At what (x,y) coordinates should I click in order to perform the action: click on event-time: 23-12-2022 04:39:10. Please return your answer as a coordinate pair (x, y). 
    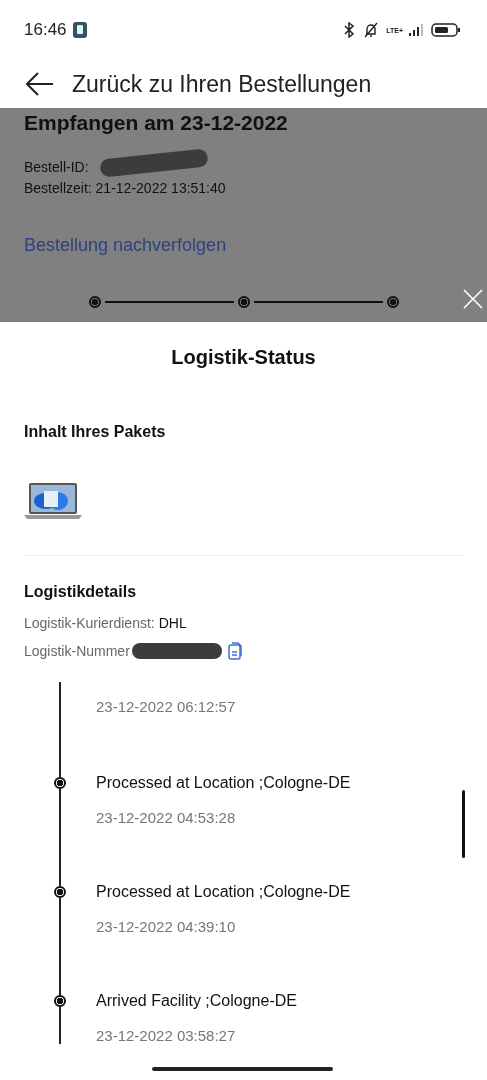
    Looking at the image, I should click on (166, 926).